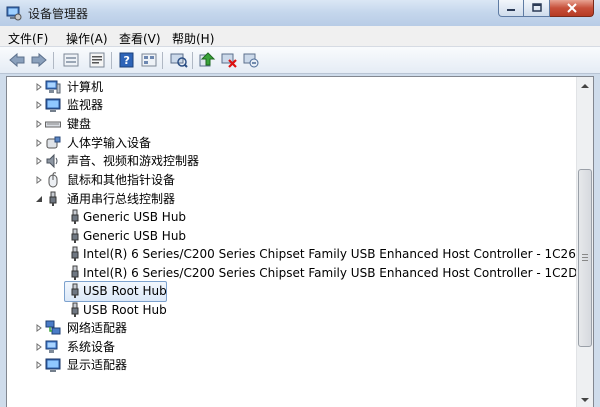 The width and height of the screenshot is (600, 407). I want to click on minimize-button, so click(511, 8).